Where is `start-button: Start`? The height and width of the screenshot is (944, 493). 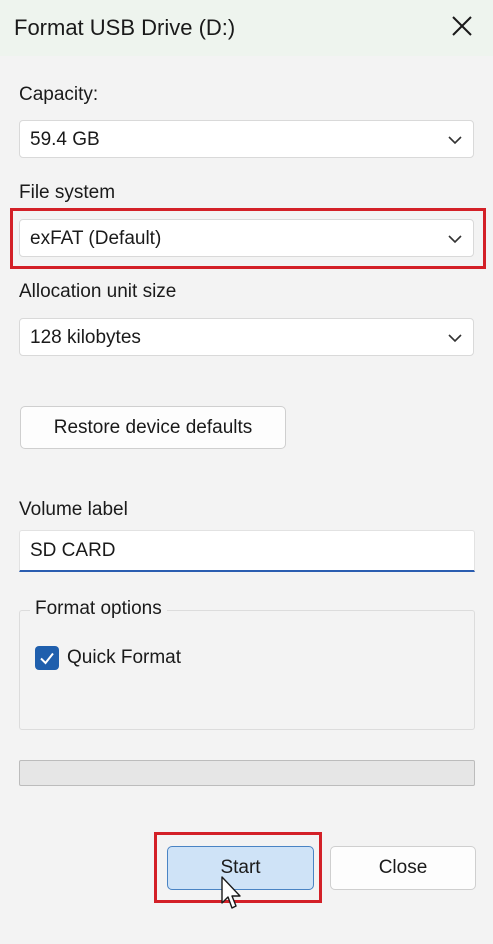 start-button: Start is located at coordinates (240, 868).